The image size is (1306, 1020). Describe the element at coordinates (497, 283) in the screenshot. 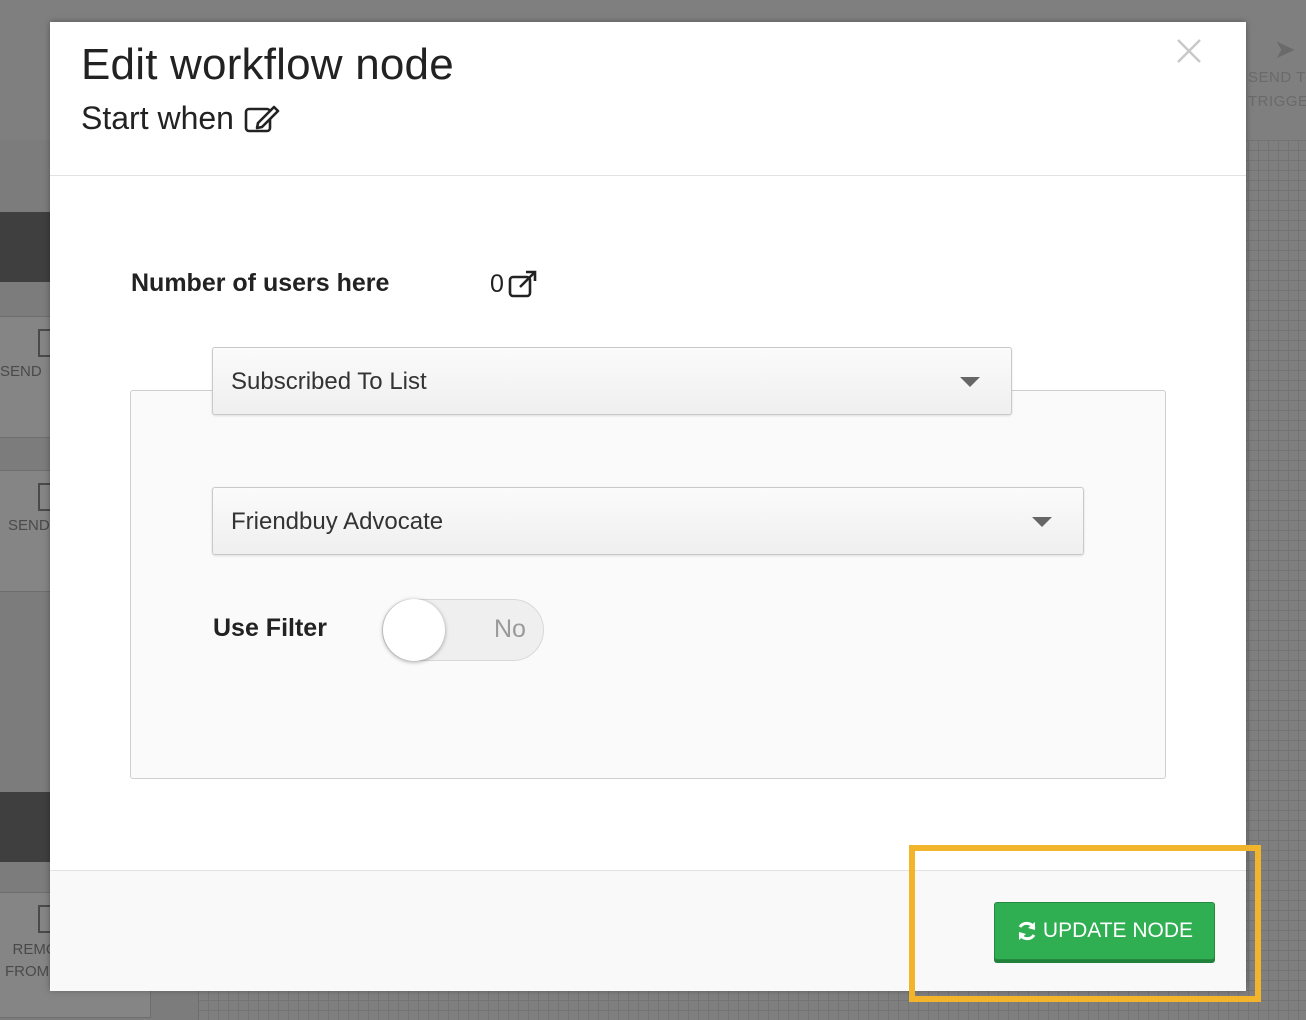

I see `users-count-value: 0` at that location.